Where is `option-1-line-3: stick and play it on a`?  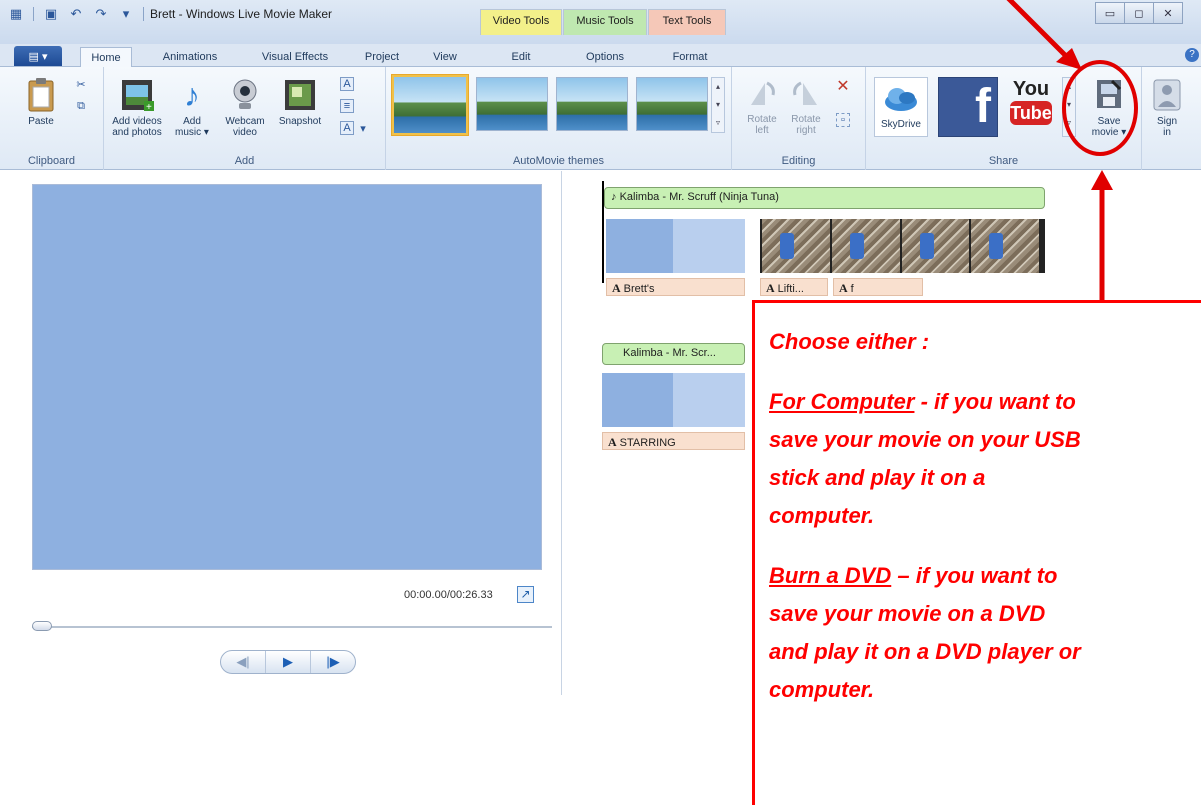
option-1-line-3: stick and play it on a is located at coordinates (877, 477).